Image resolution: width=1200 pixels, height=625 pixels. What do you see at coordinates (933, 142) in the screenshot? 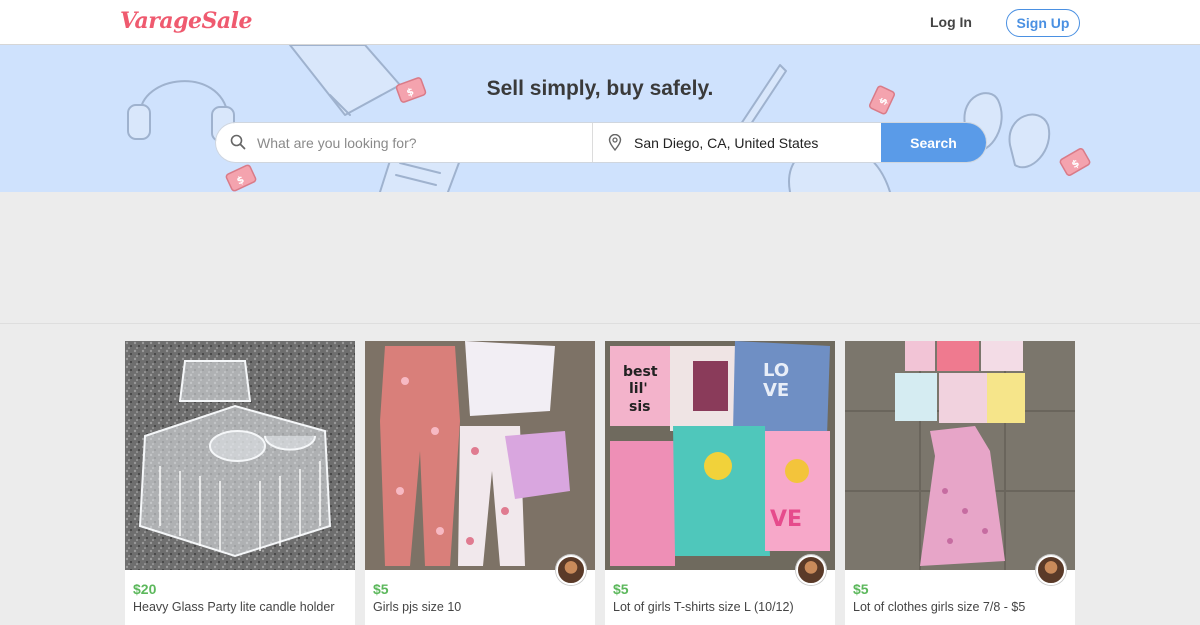
I see `search-button: Search` at bounding box center [933, 142].